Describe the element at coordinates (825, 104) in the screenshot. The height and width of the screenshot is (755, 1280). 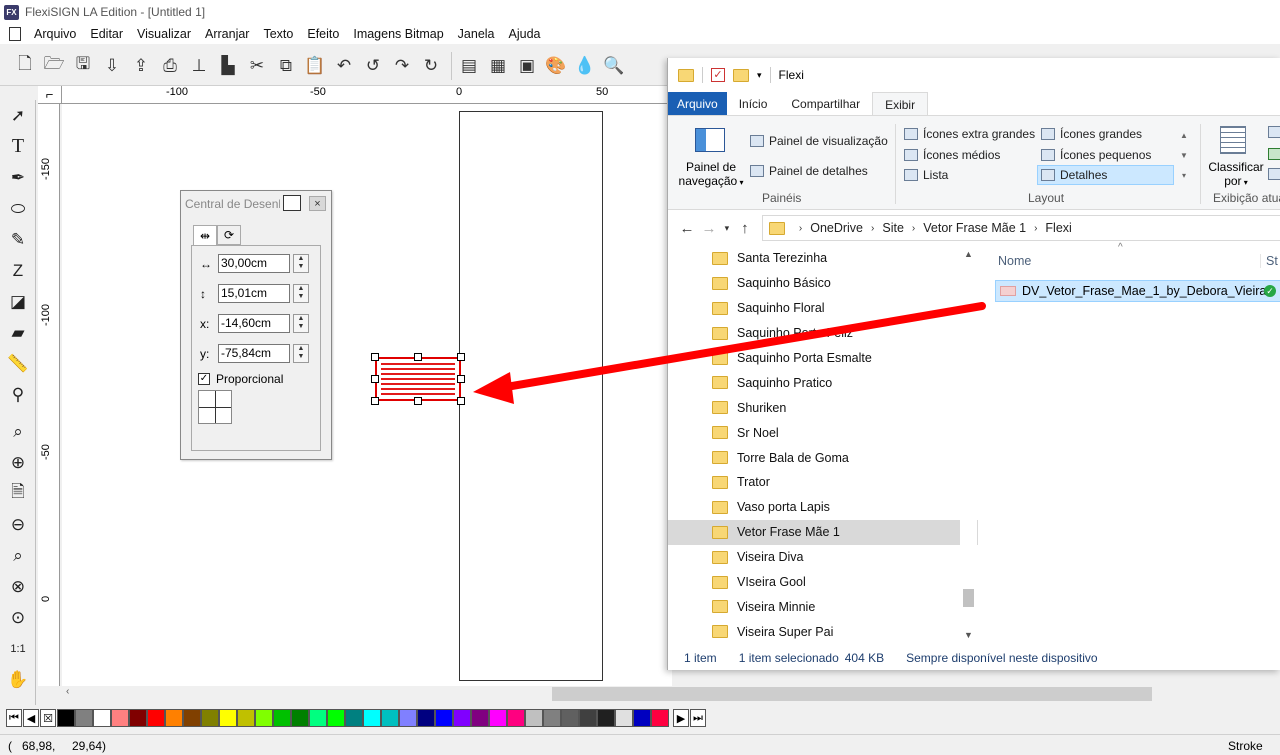
I see `tab-compartilhar: Compartilhar` at that location.